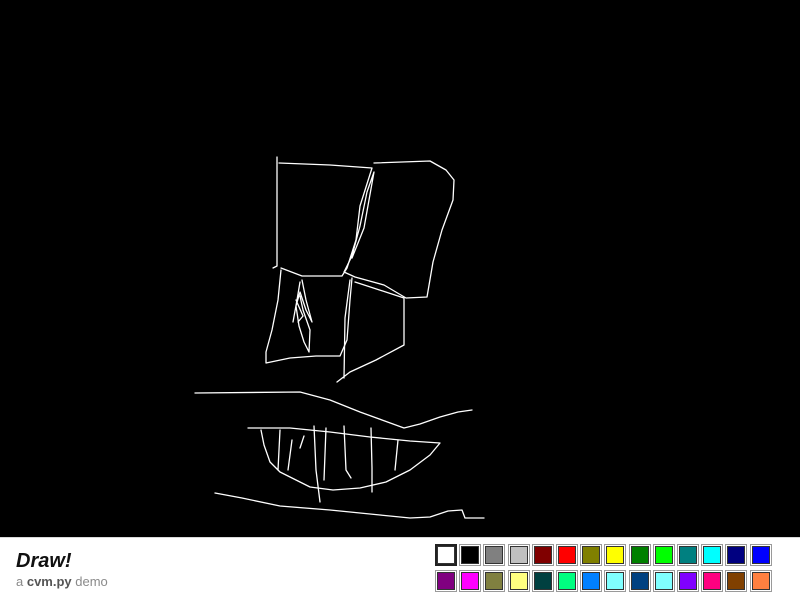  I want to click on stroke-skull-top-right, so click(399, 229).